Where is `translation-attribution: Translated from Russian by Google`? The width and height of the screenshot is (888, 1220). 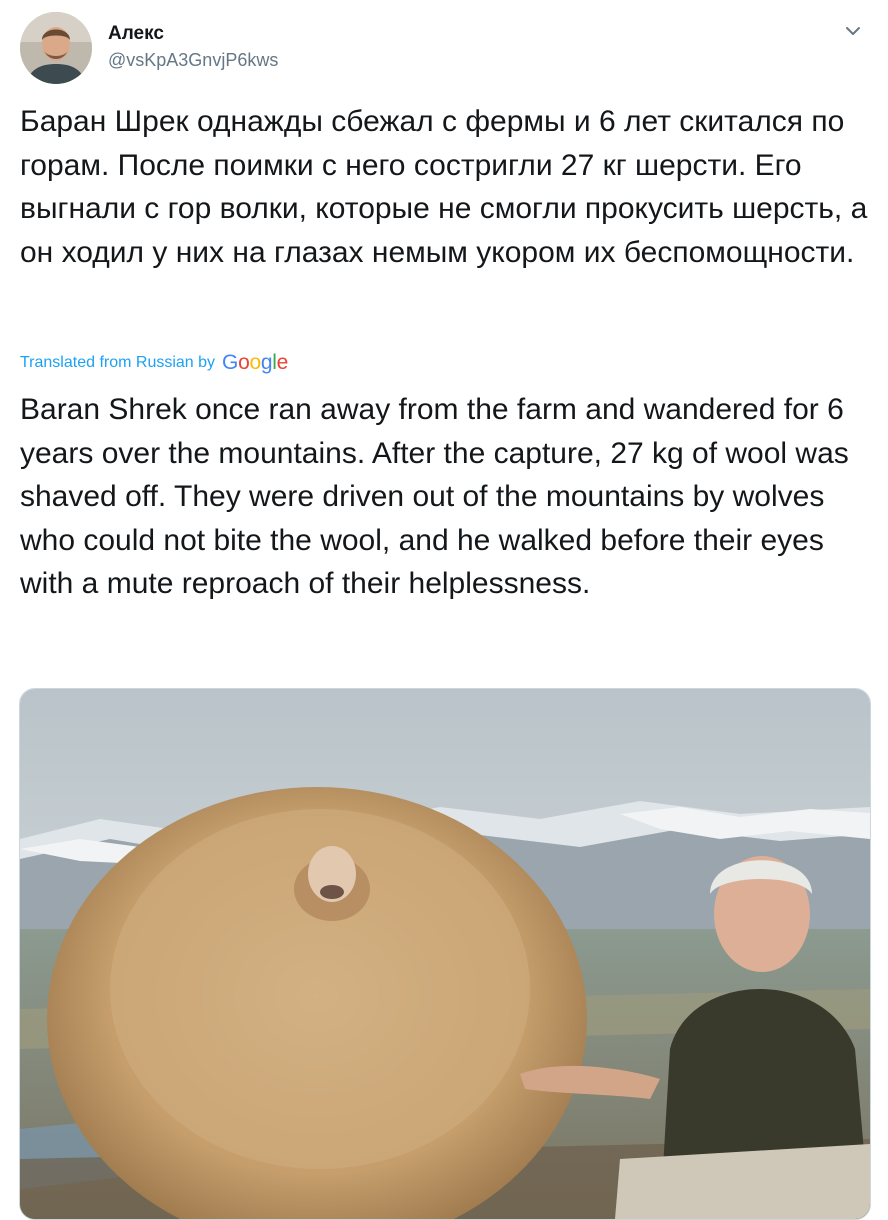 translation-attribution: Translated from Russian by Google is located at coordinates (154, 363).